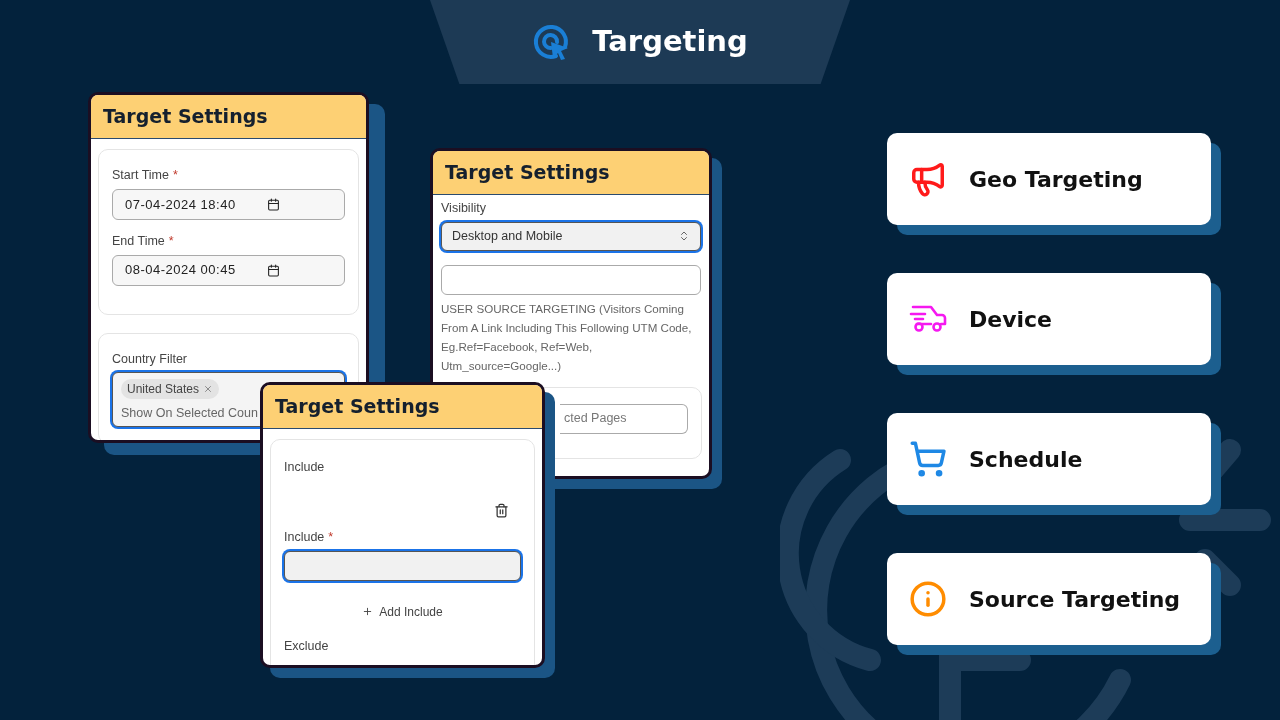  I want to click on field-label: Include *, so click(309, 537).